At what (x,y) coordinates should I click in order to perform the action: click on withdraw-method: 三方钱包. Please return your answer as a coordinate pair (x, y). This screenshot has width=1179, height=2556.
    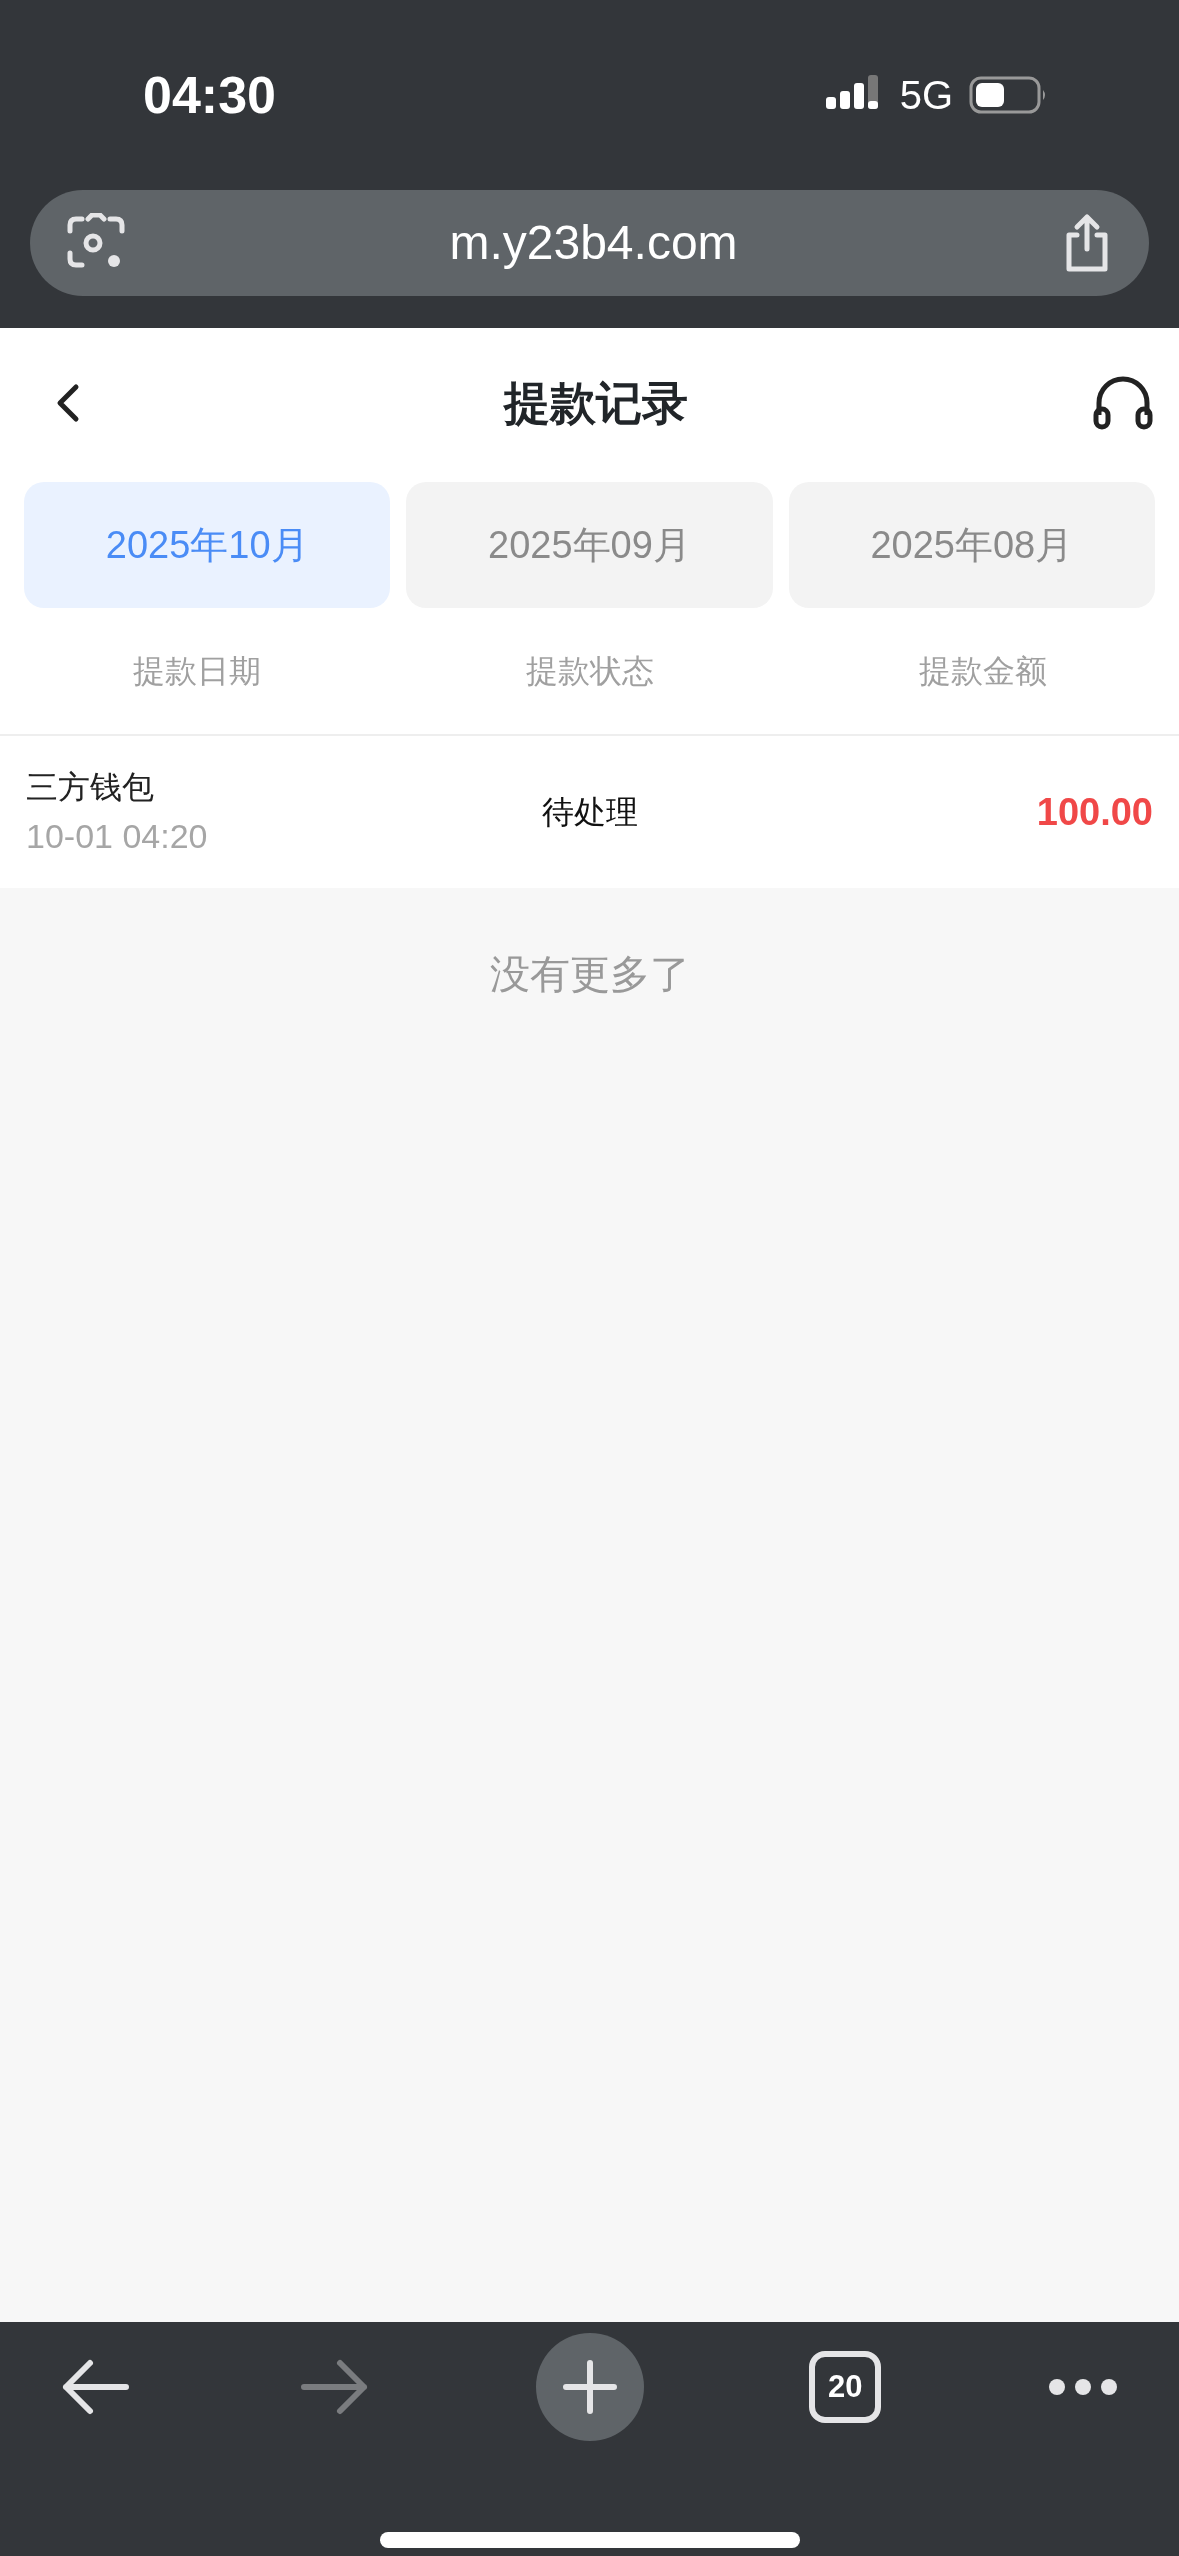
    Looking at the image, I should click on (90, 787).